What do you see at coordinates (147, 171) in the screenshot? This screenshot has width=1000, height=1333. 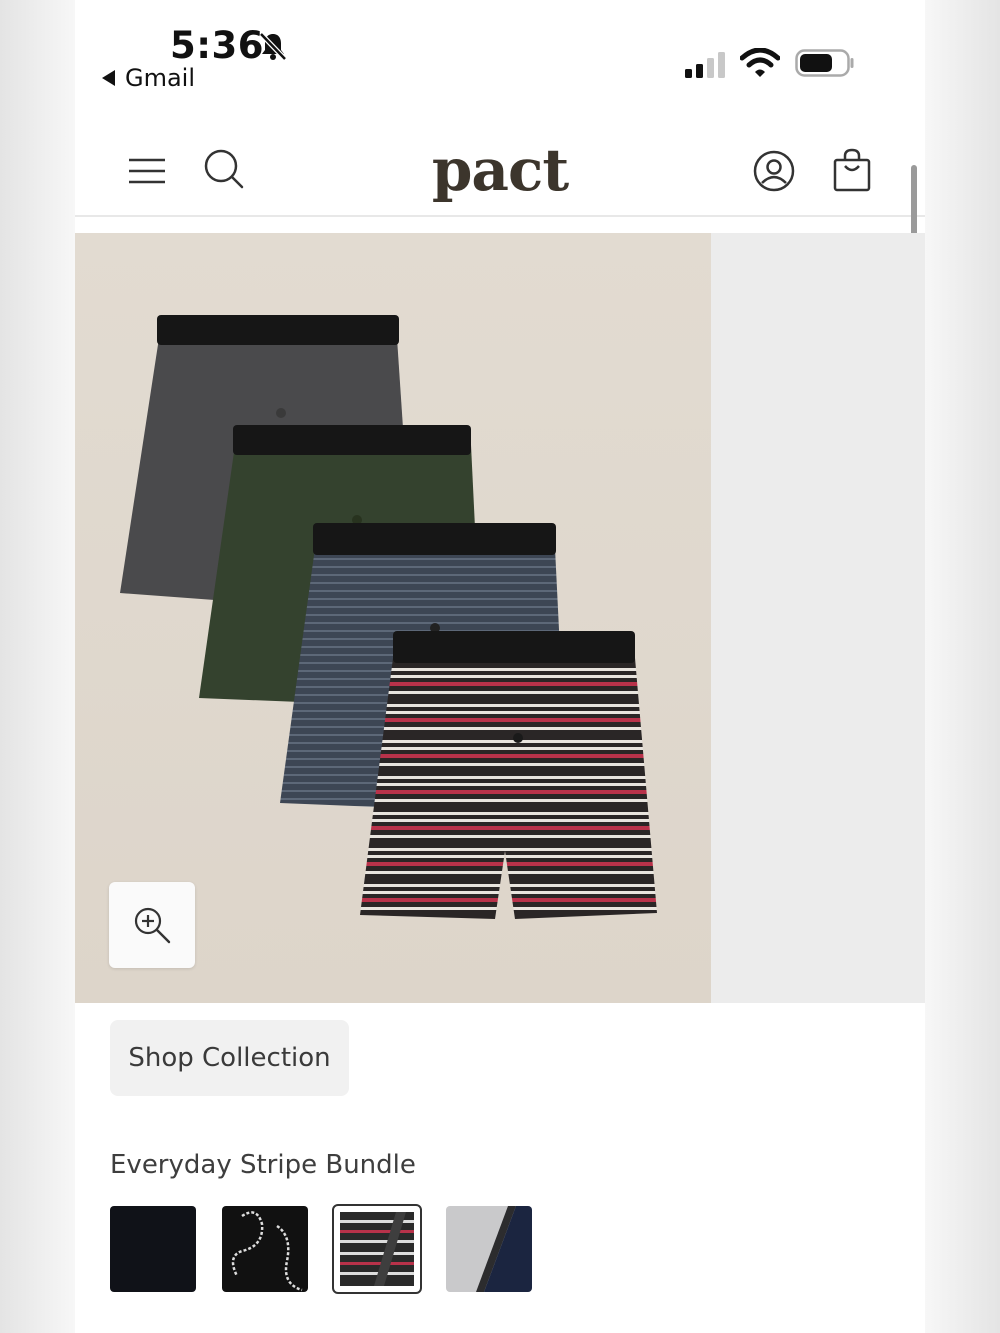 I see `menu-icon` at bounding box center [147, 171].